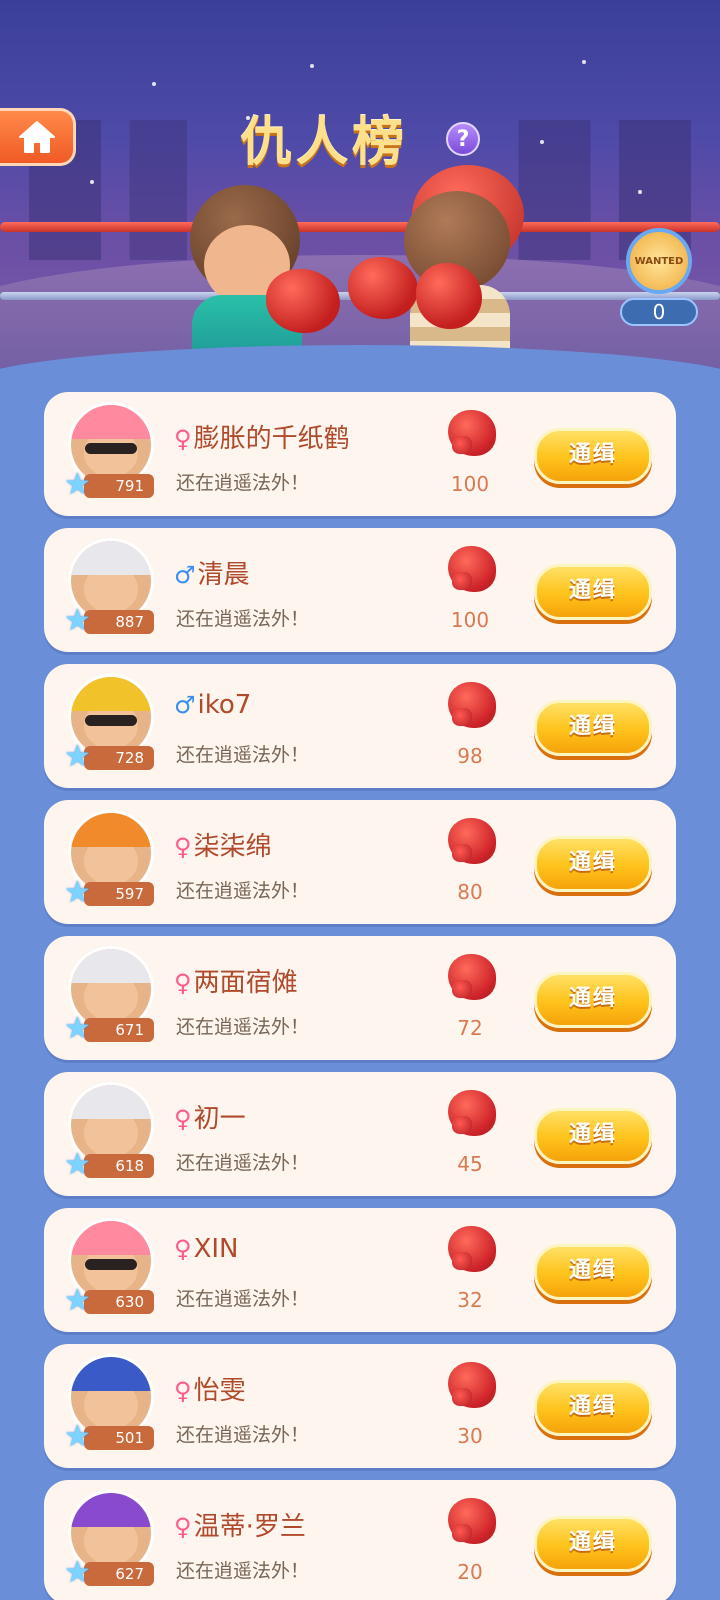  I want to click on home-button, so click(38, 137).